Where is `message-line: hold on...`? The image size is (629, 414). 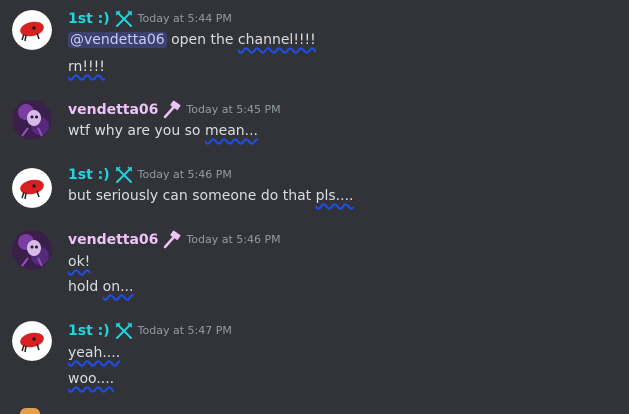 message-line: hold on... is located at coordinates (100, 287).